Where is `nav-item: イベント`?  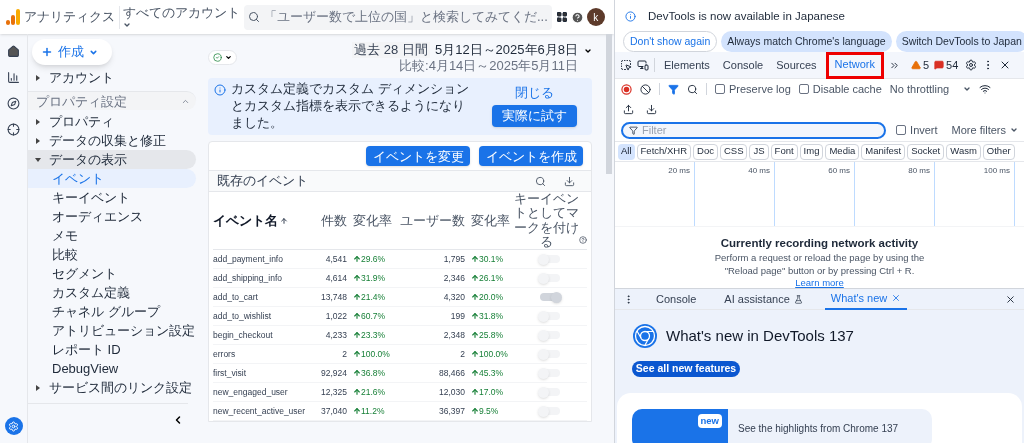
nav-item: イベント is located at coordinates (112, 178).